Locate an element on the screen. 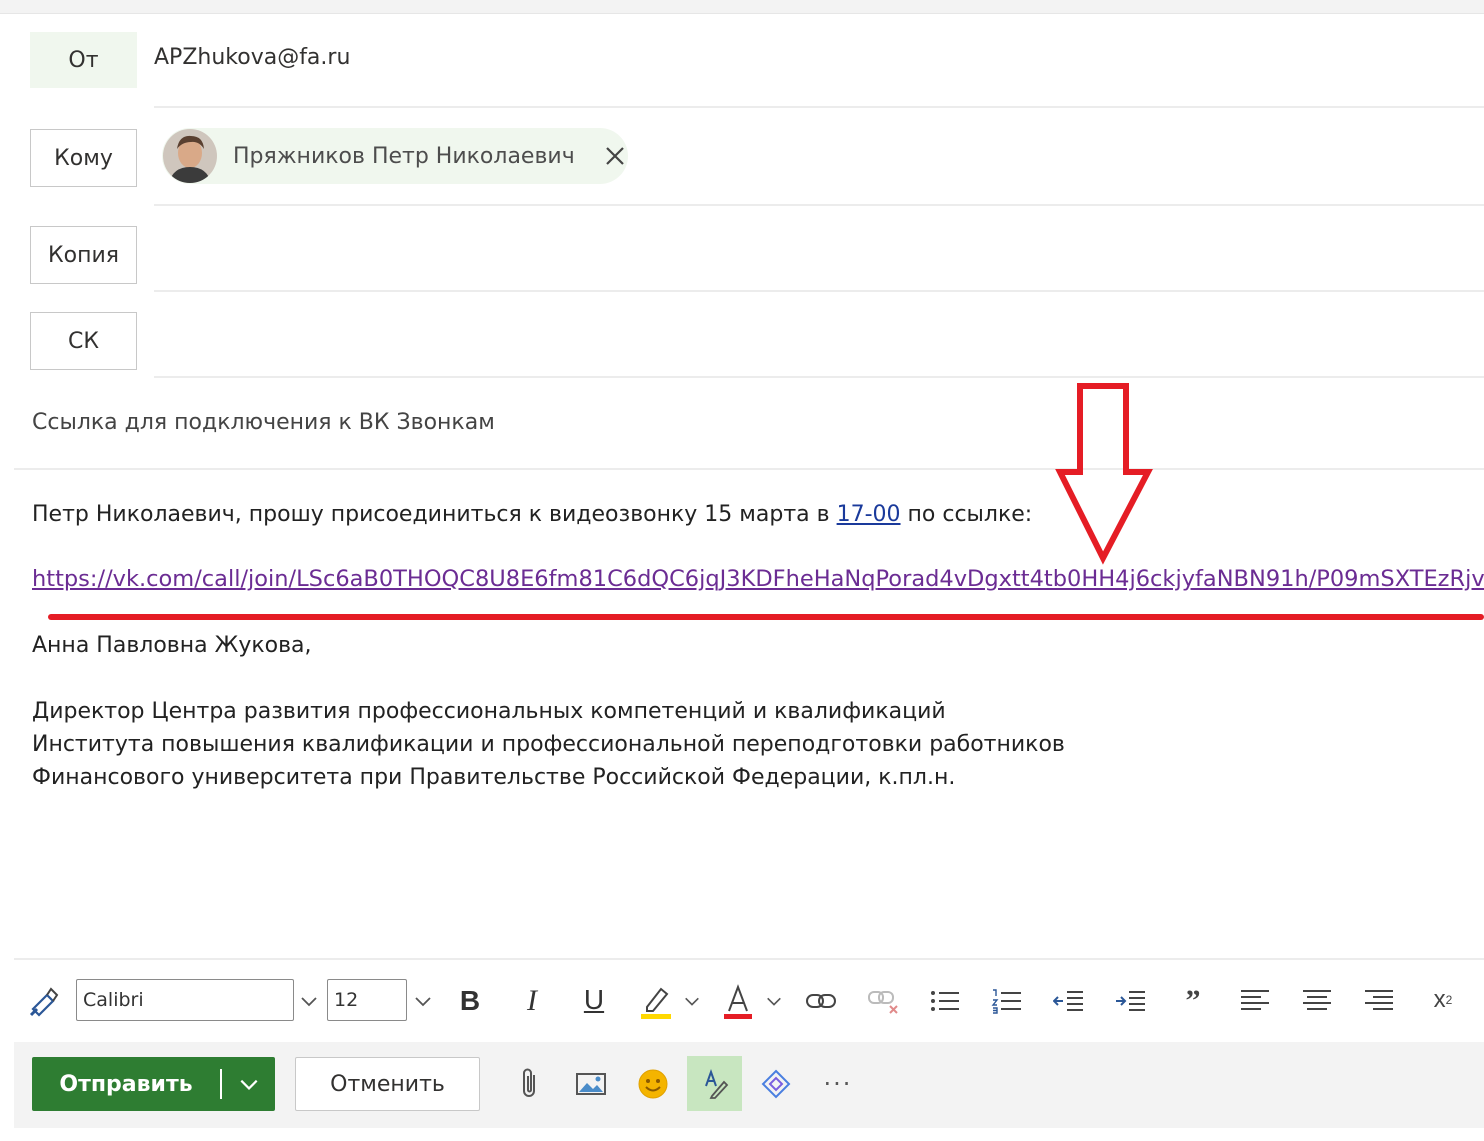 The width and height of the screenshot is (1484, 1141). greeting-suffix: по ссылке: is located at coordinates (966, 514).